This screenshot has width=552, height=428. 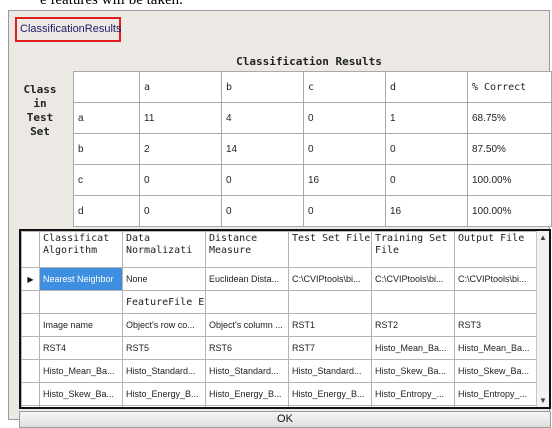 I want to click on results-cell: RST2, so click(x=413, y=325).